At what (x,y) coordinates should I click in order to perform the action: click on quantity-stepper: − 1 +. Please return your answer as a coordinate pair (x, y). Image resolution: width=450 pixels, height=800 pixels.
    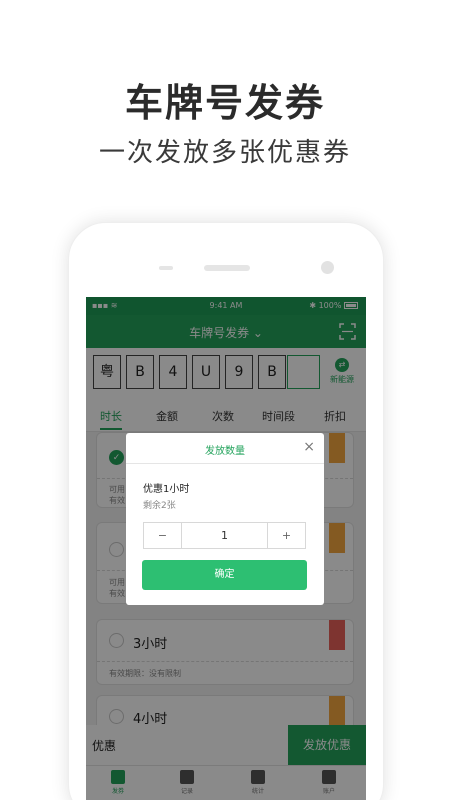
    Looking at the image, I should click on (224, 535).